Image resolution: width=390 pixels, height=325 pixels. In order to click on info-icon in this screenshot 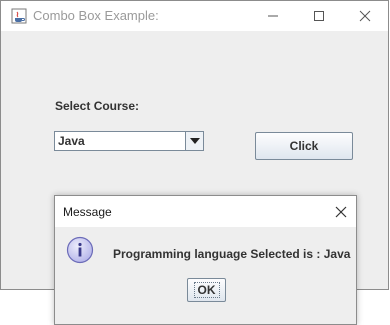, I will do `click(80, 250)`.